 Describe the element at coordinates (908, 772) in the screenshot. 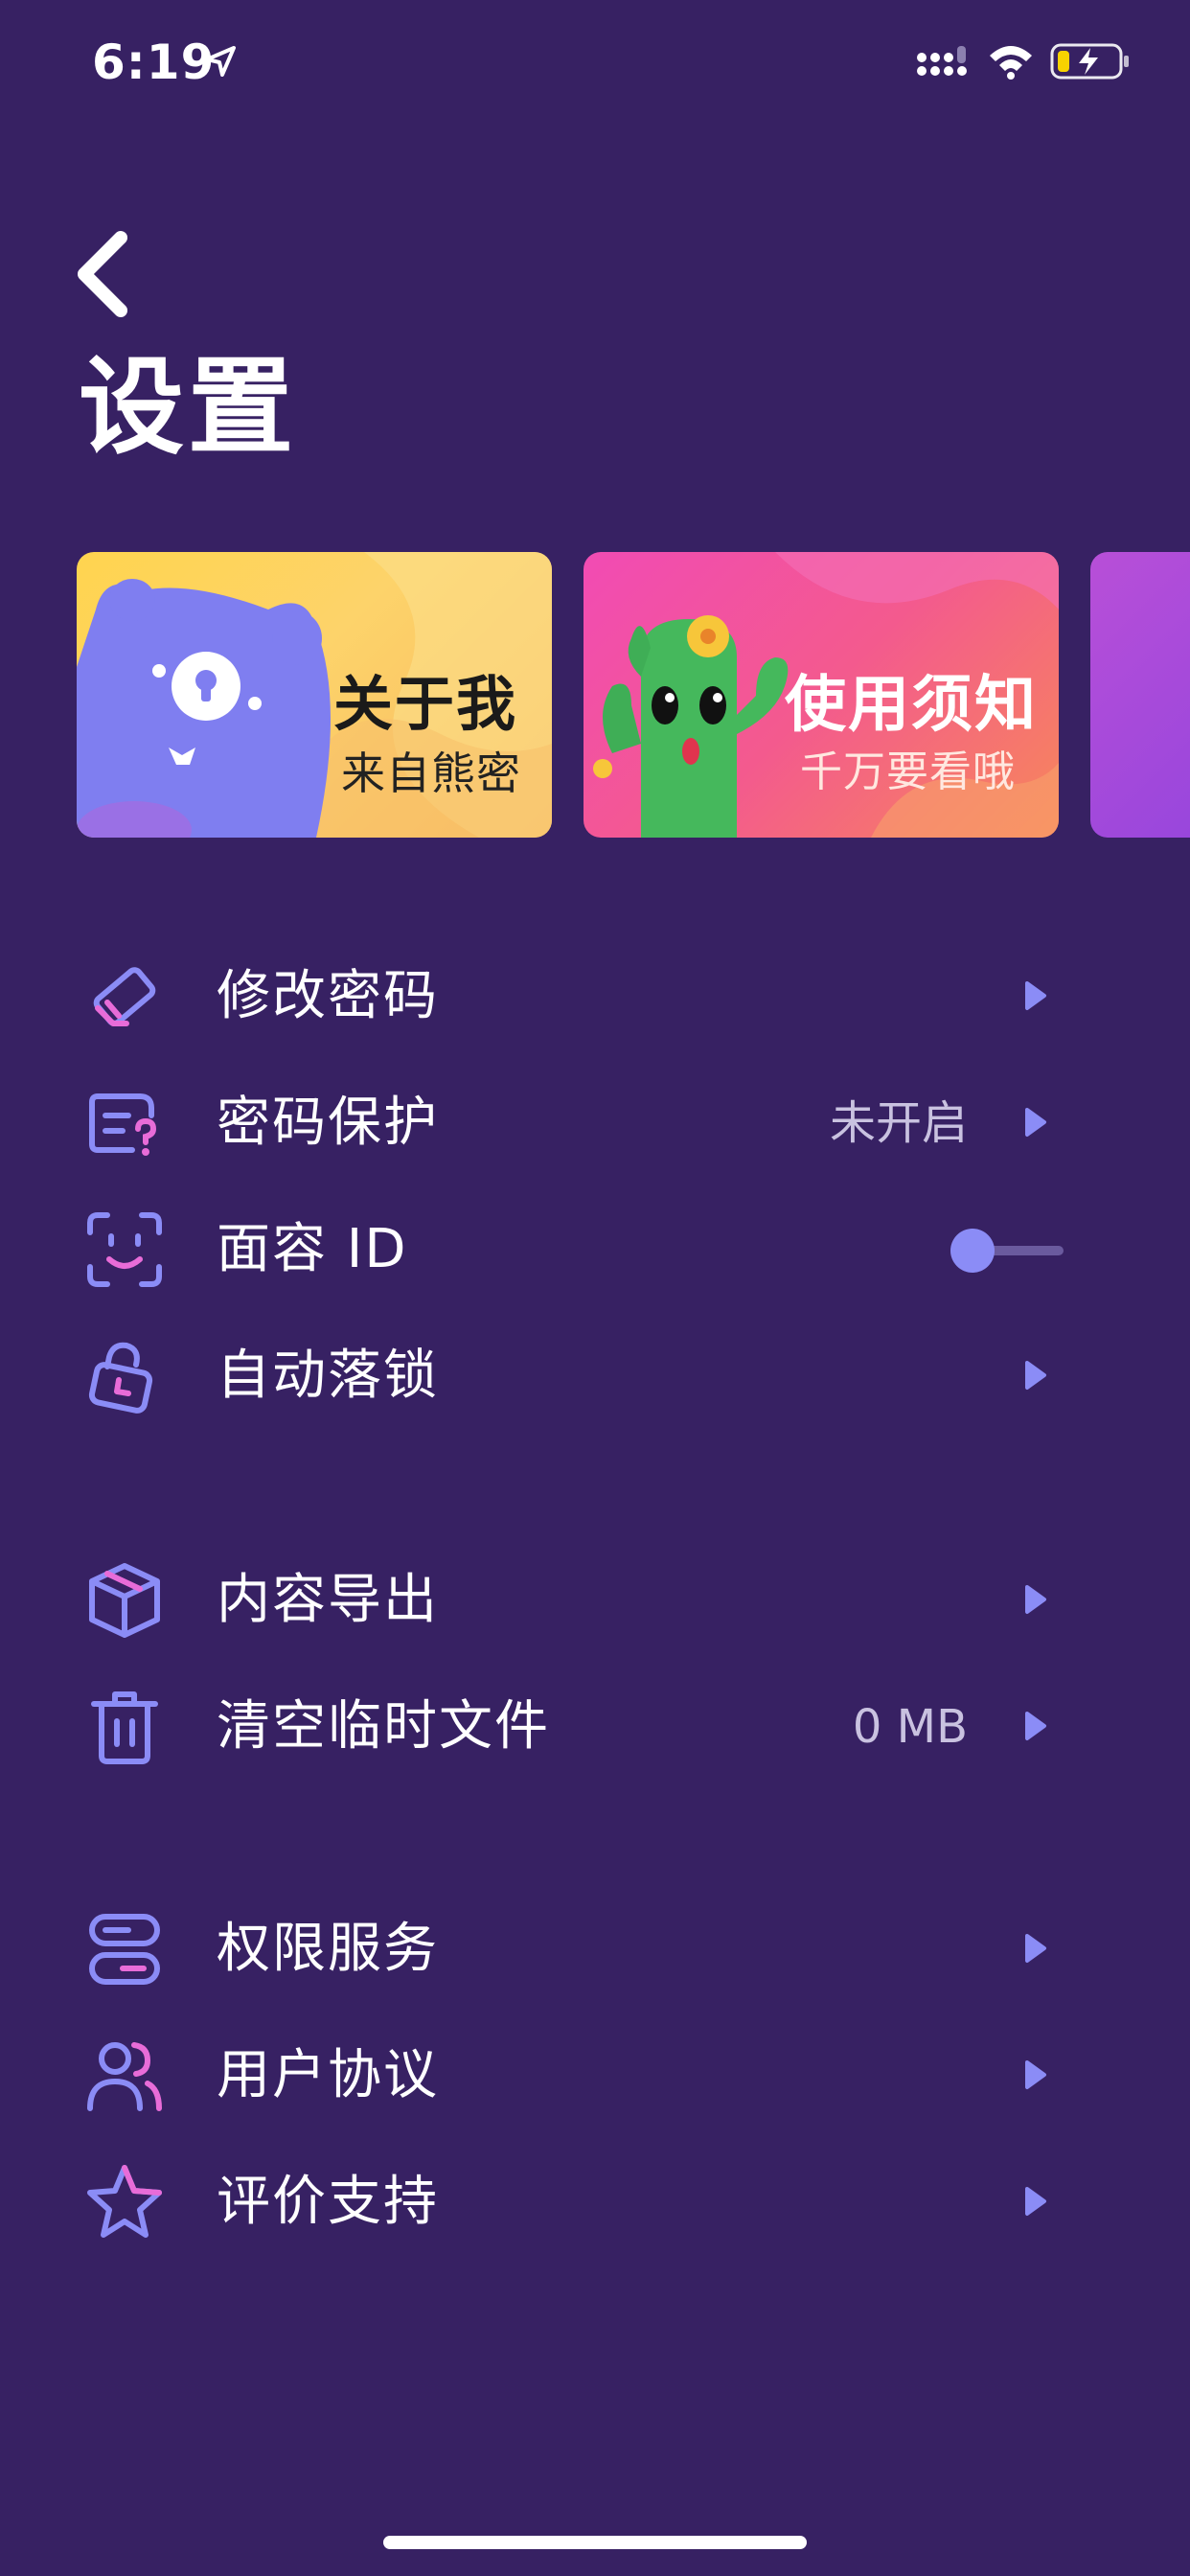

I see `banner-subtitle: 千万要看哦` at that location.